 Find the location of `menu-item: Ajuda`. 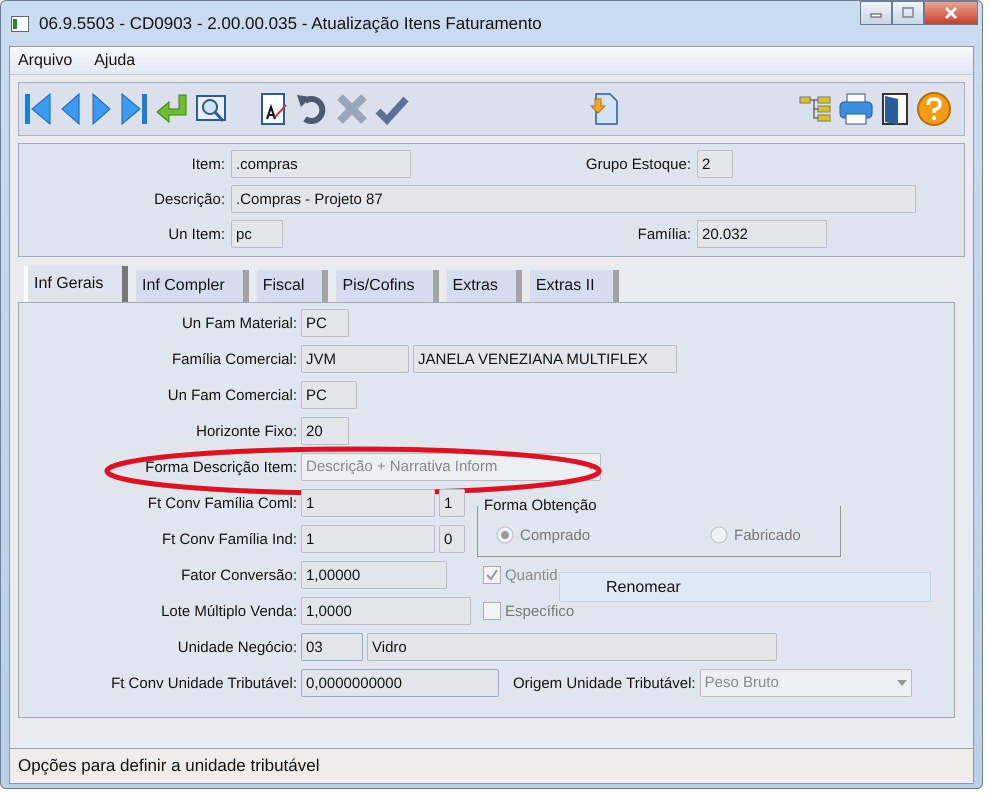

menu-item: Ajuda is located at coordinates (115, 61).